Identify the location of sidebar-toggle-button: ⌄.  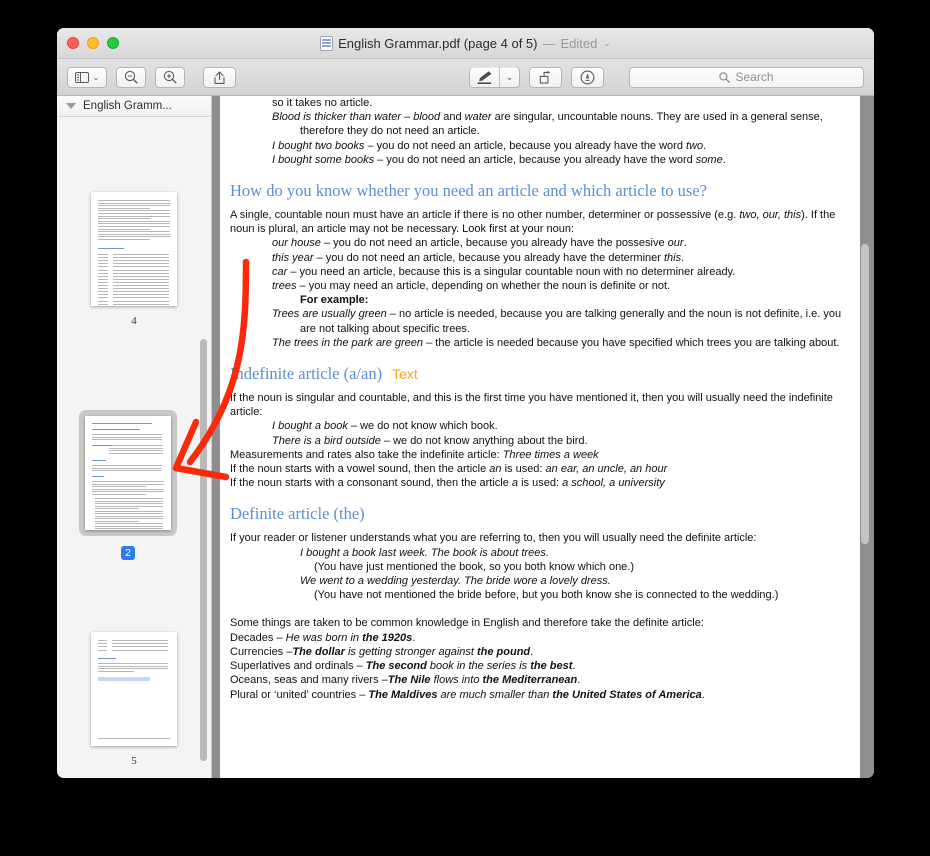
(87, 77).